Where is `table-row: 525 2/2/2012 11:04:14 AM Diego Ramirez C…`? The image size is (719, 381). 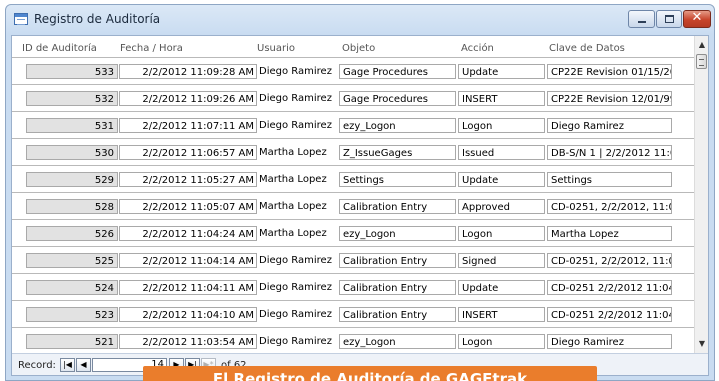
table-row: 525 2/2/2012 11:04:14 AM Diego Ramirez C… is located at coordinates (353, 259).